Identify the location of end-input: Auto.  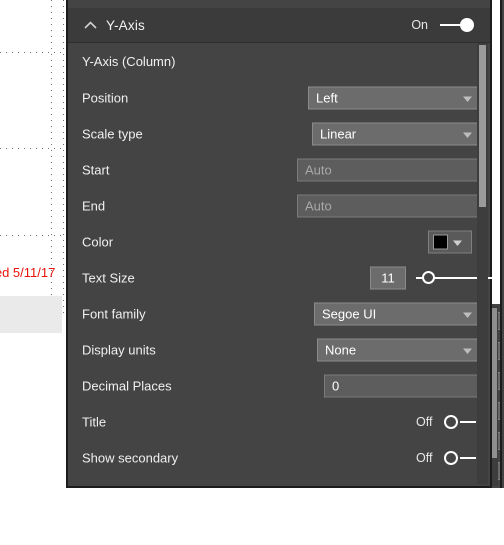
(388, 206).